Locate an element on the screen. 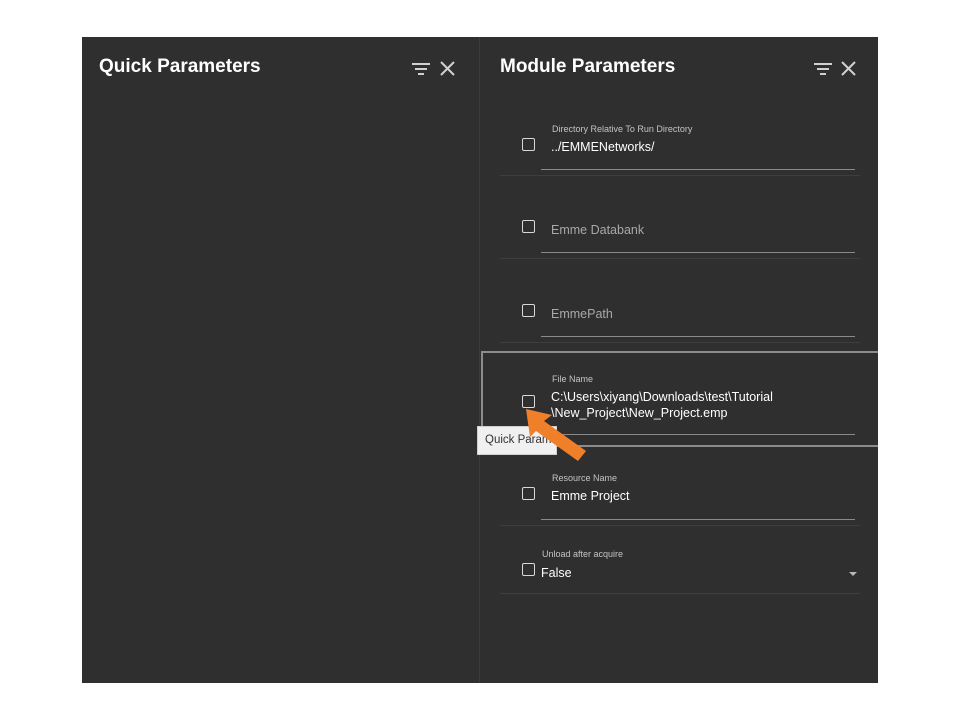  directory-input: ../EMMENetworks/ is located at coordinates (603, 147).